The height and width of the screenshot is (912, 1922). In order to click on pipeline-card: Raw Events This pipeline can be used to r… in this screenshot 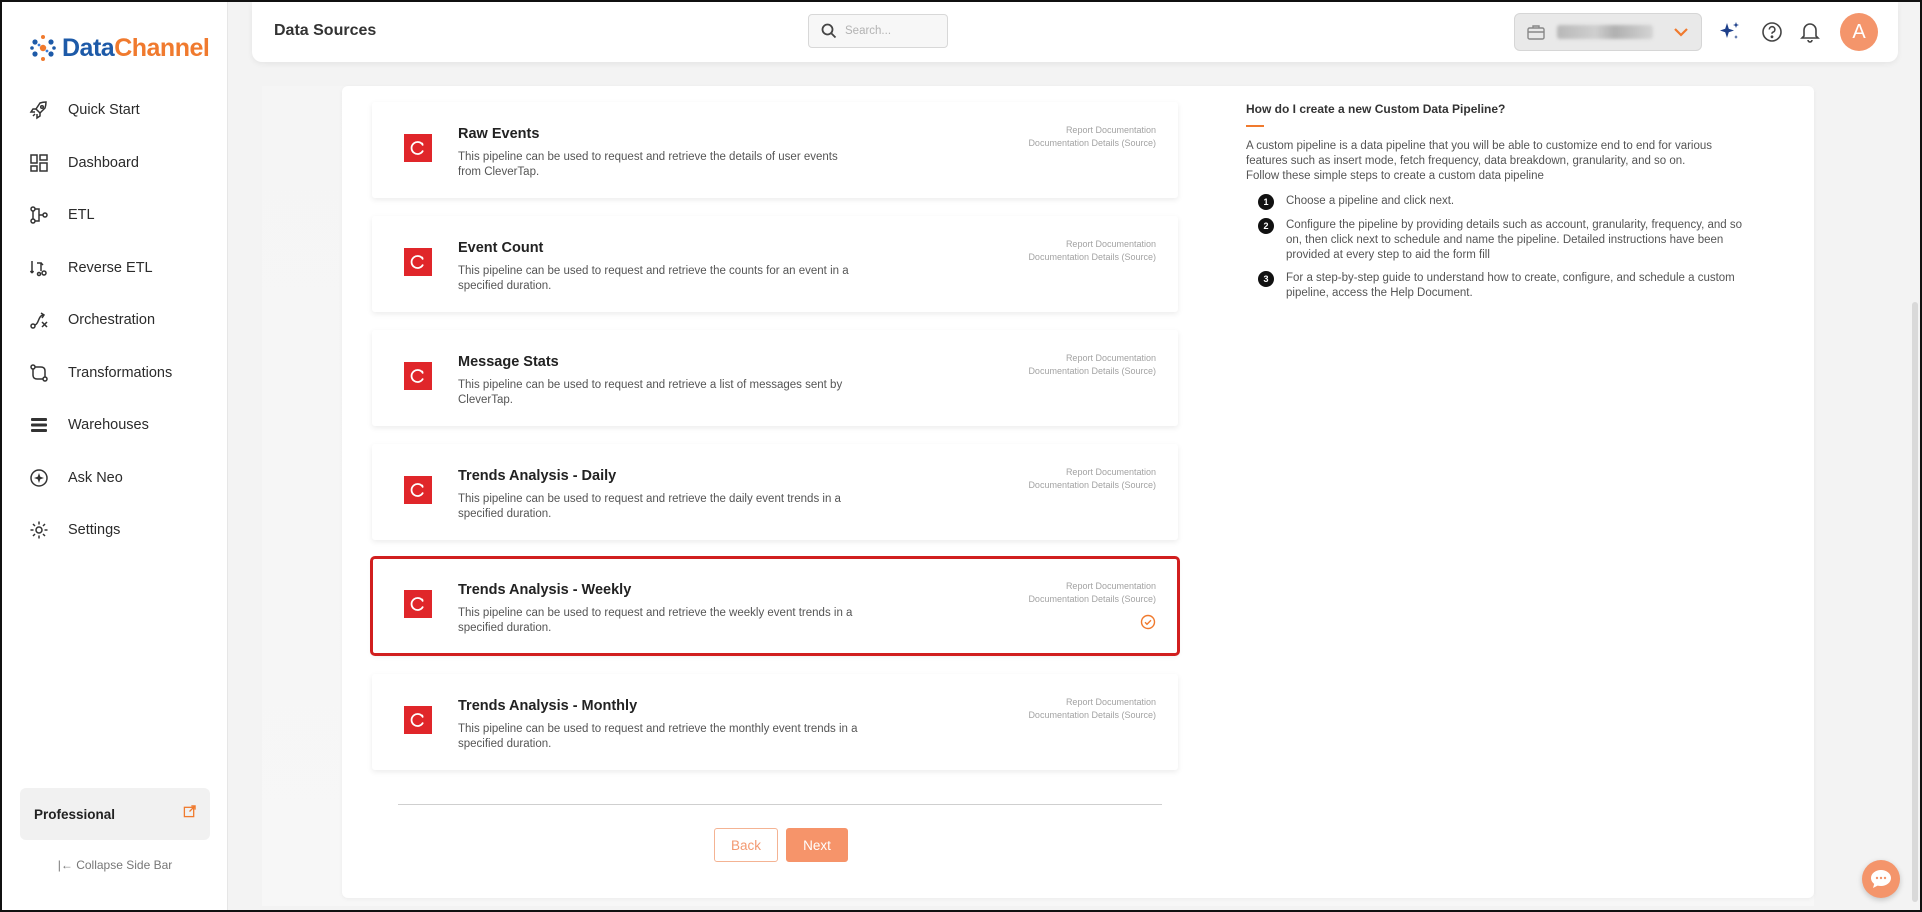, I will do `click(775, 150)`.